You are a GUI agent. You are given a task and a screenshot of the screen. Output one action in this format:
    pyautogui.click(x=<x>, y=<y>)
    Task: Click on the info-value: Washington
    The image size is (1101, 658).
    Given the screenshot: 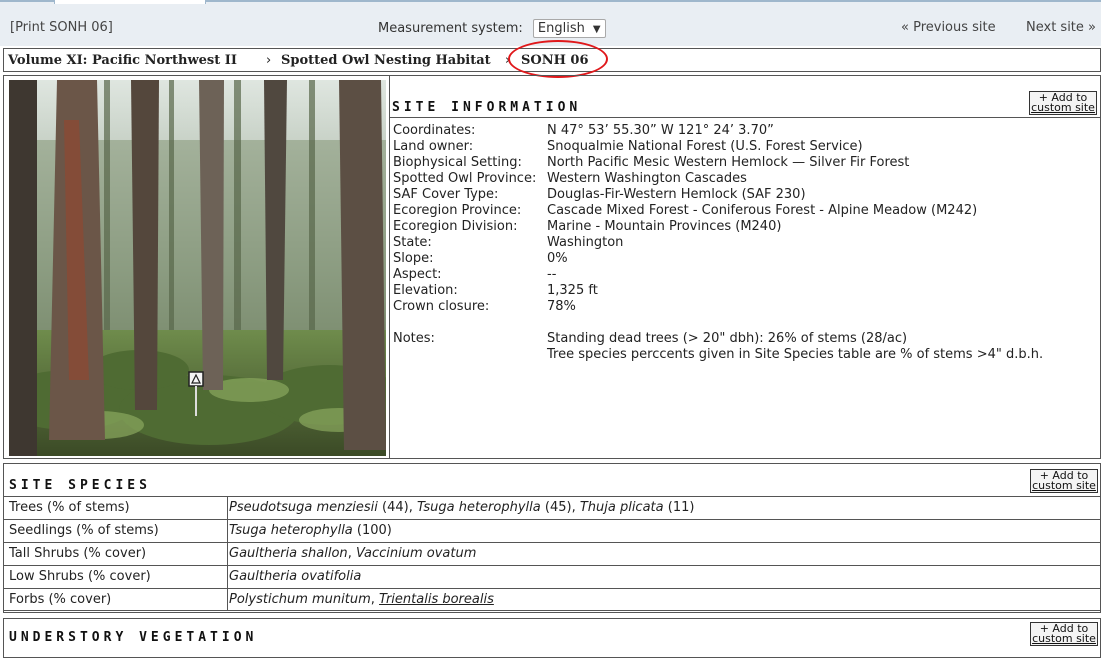 What is the action you would take?
    pyautogui.click(x=585, y=242)
    